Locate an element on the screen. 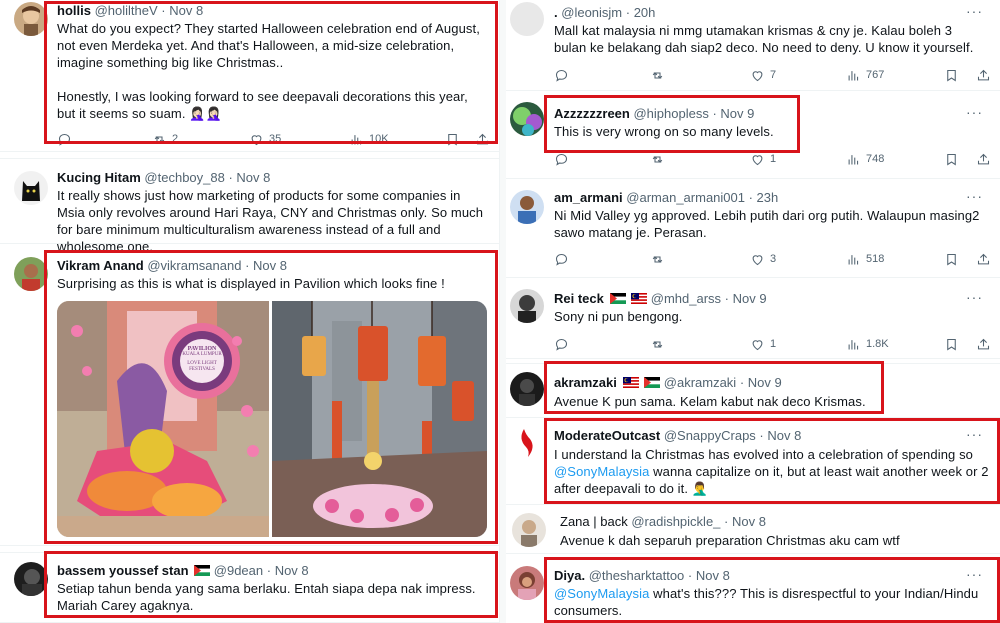 Image resolution: width=1000 pixels, height=623 pixels. like-button: 1 is located at coordinates (763, 344).